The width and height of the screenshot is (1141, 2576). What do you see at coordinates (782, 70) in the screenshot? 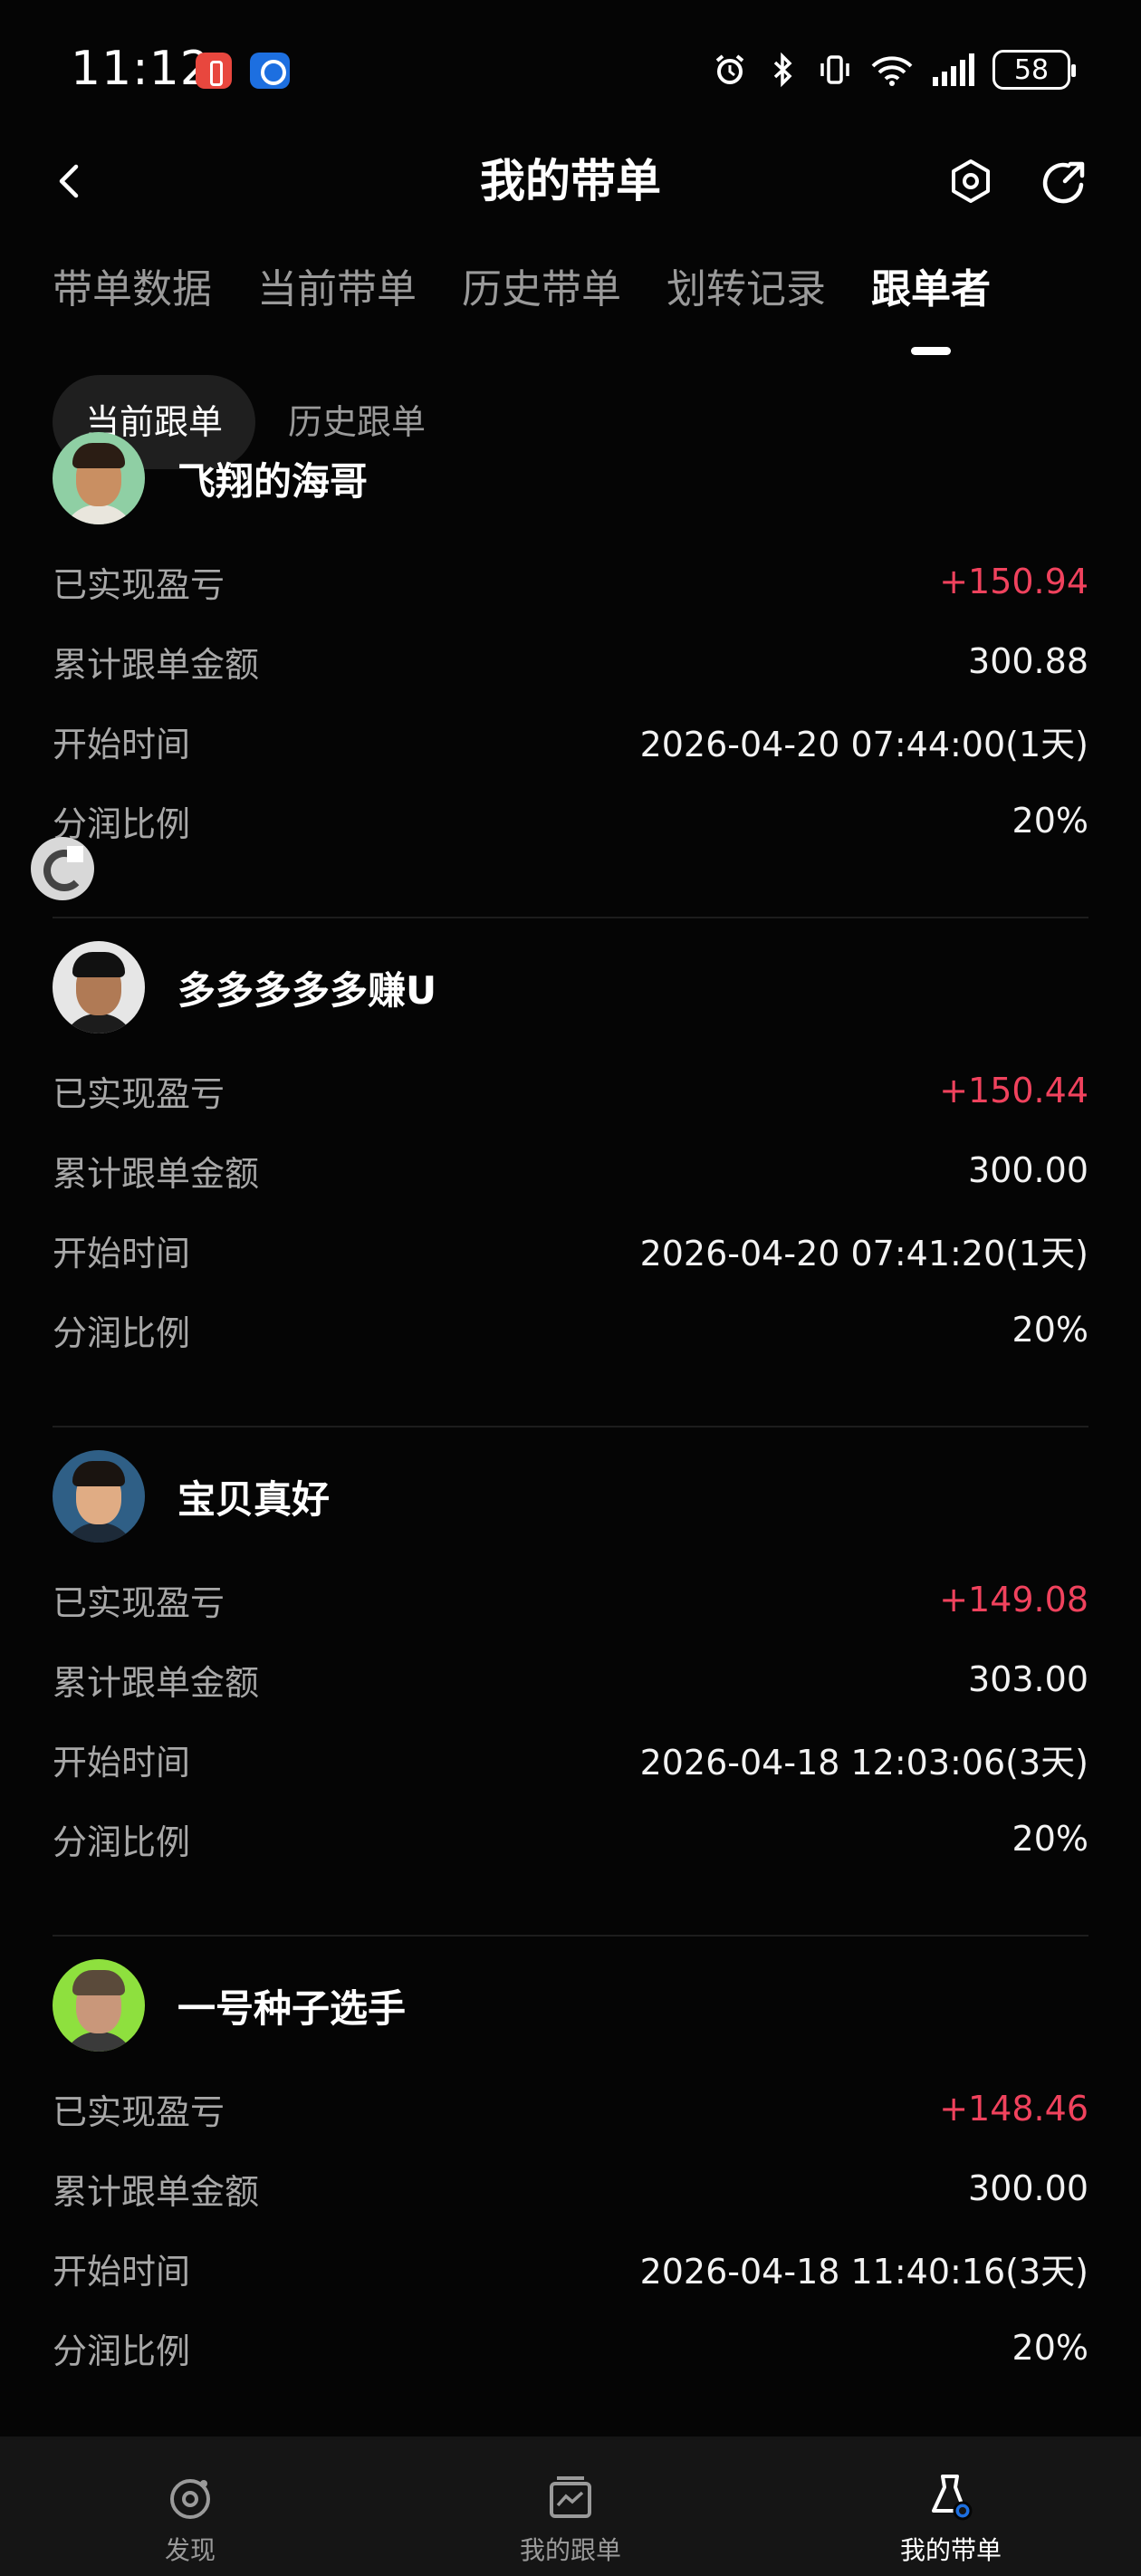
I see `bluetooth-icon` at bounding box center [782, 70].